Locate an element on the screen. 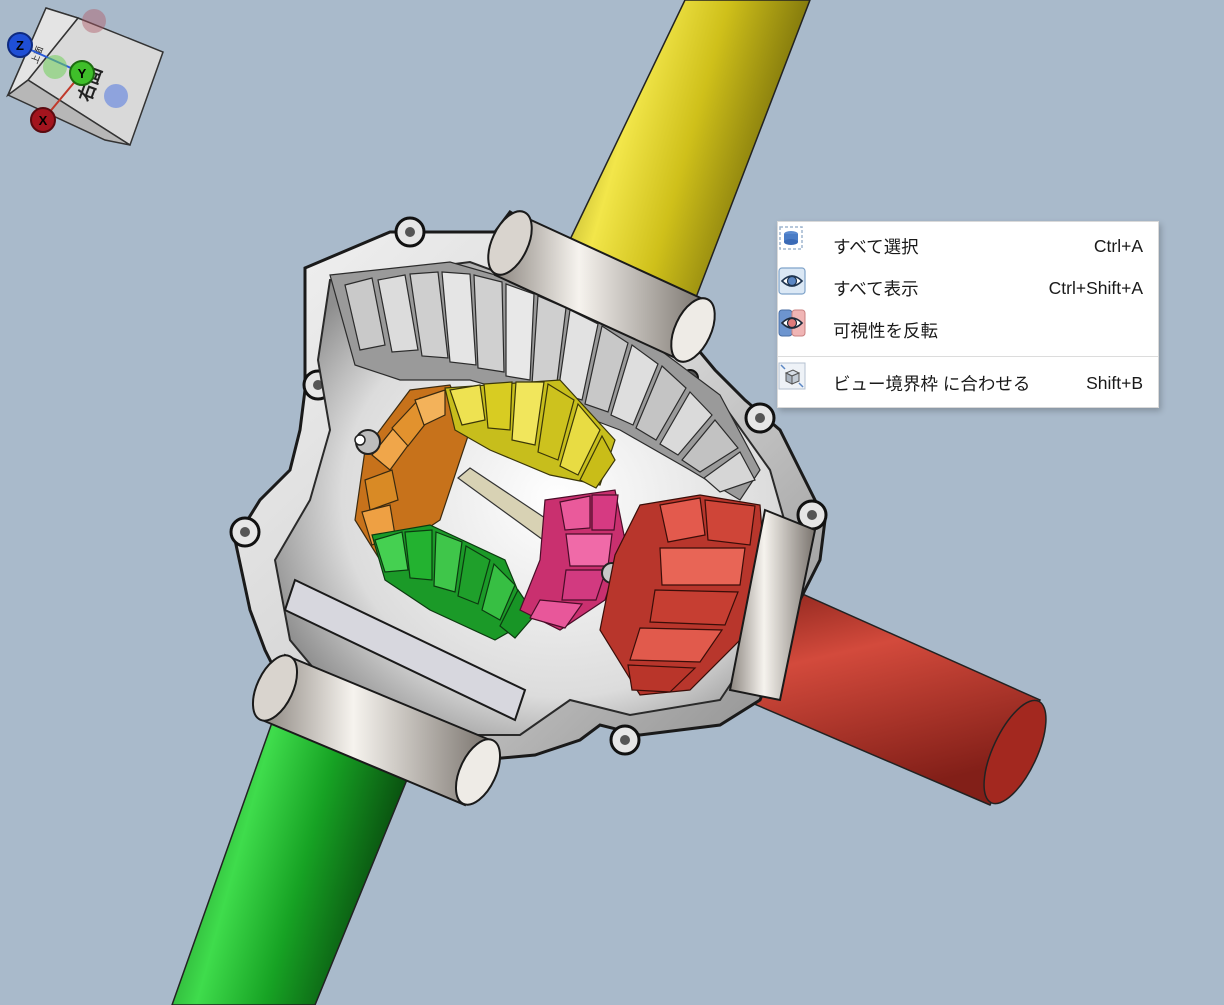 This screenshot has width=1224, height=1005. menu-item-label: 可視性を反転 is located at coordinates (885, 330).